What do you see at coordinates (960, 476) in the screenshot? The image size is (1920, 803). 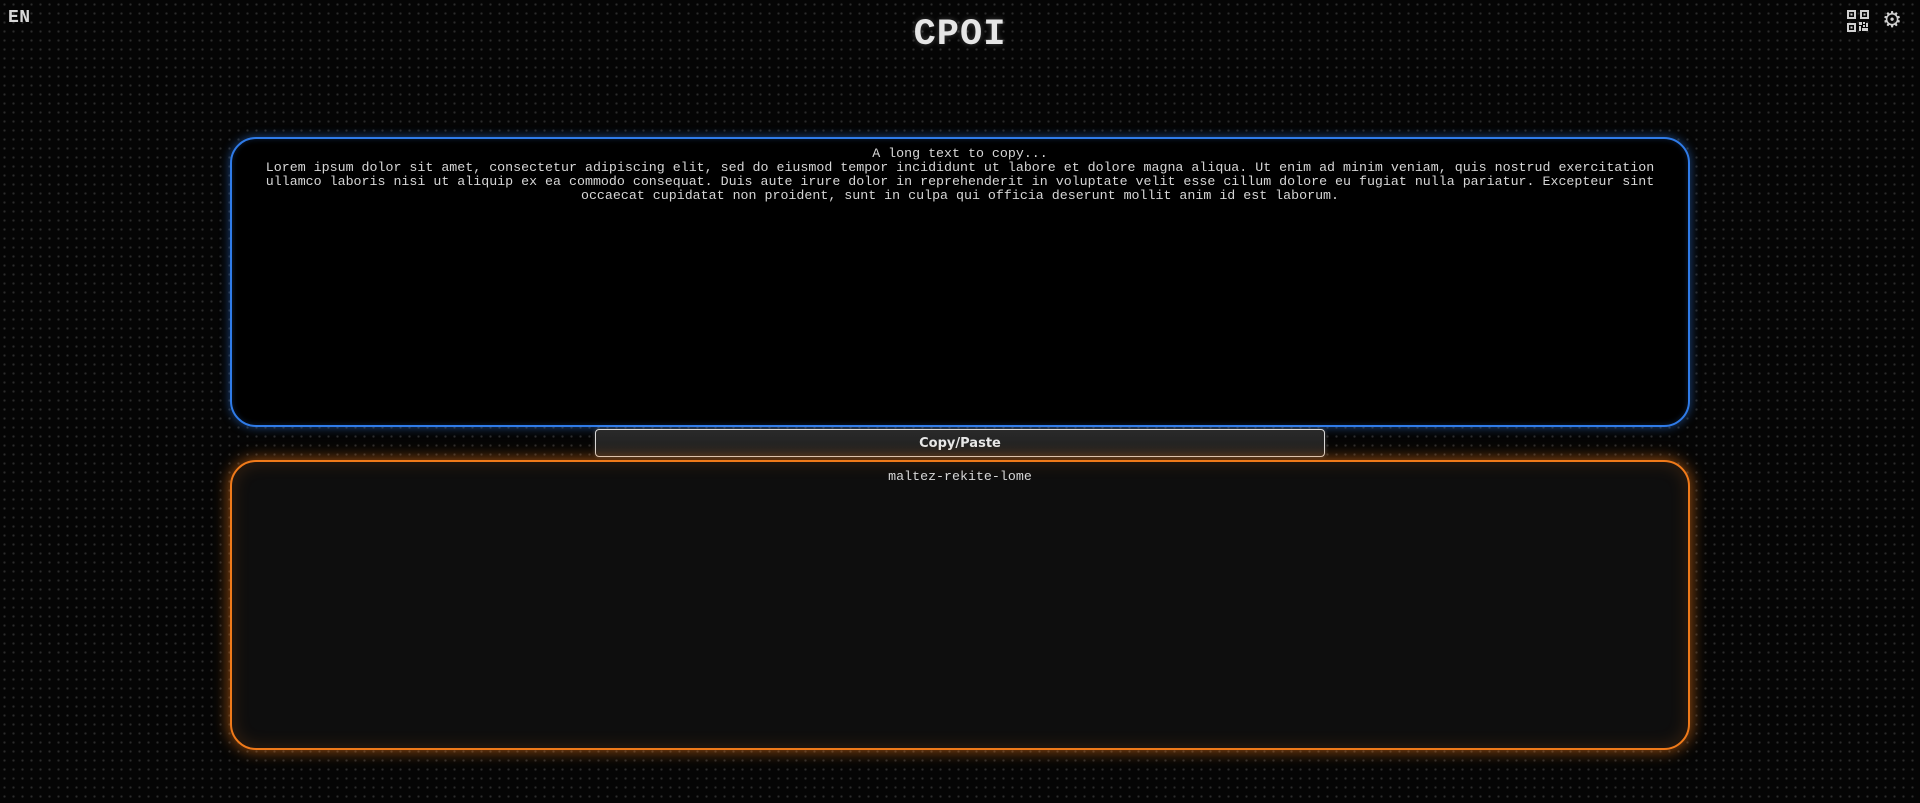 I see `share-code: maltez-rekite-lome` at bounding box center [960, 476].